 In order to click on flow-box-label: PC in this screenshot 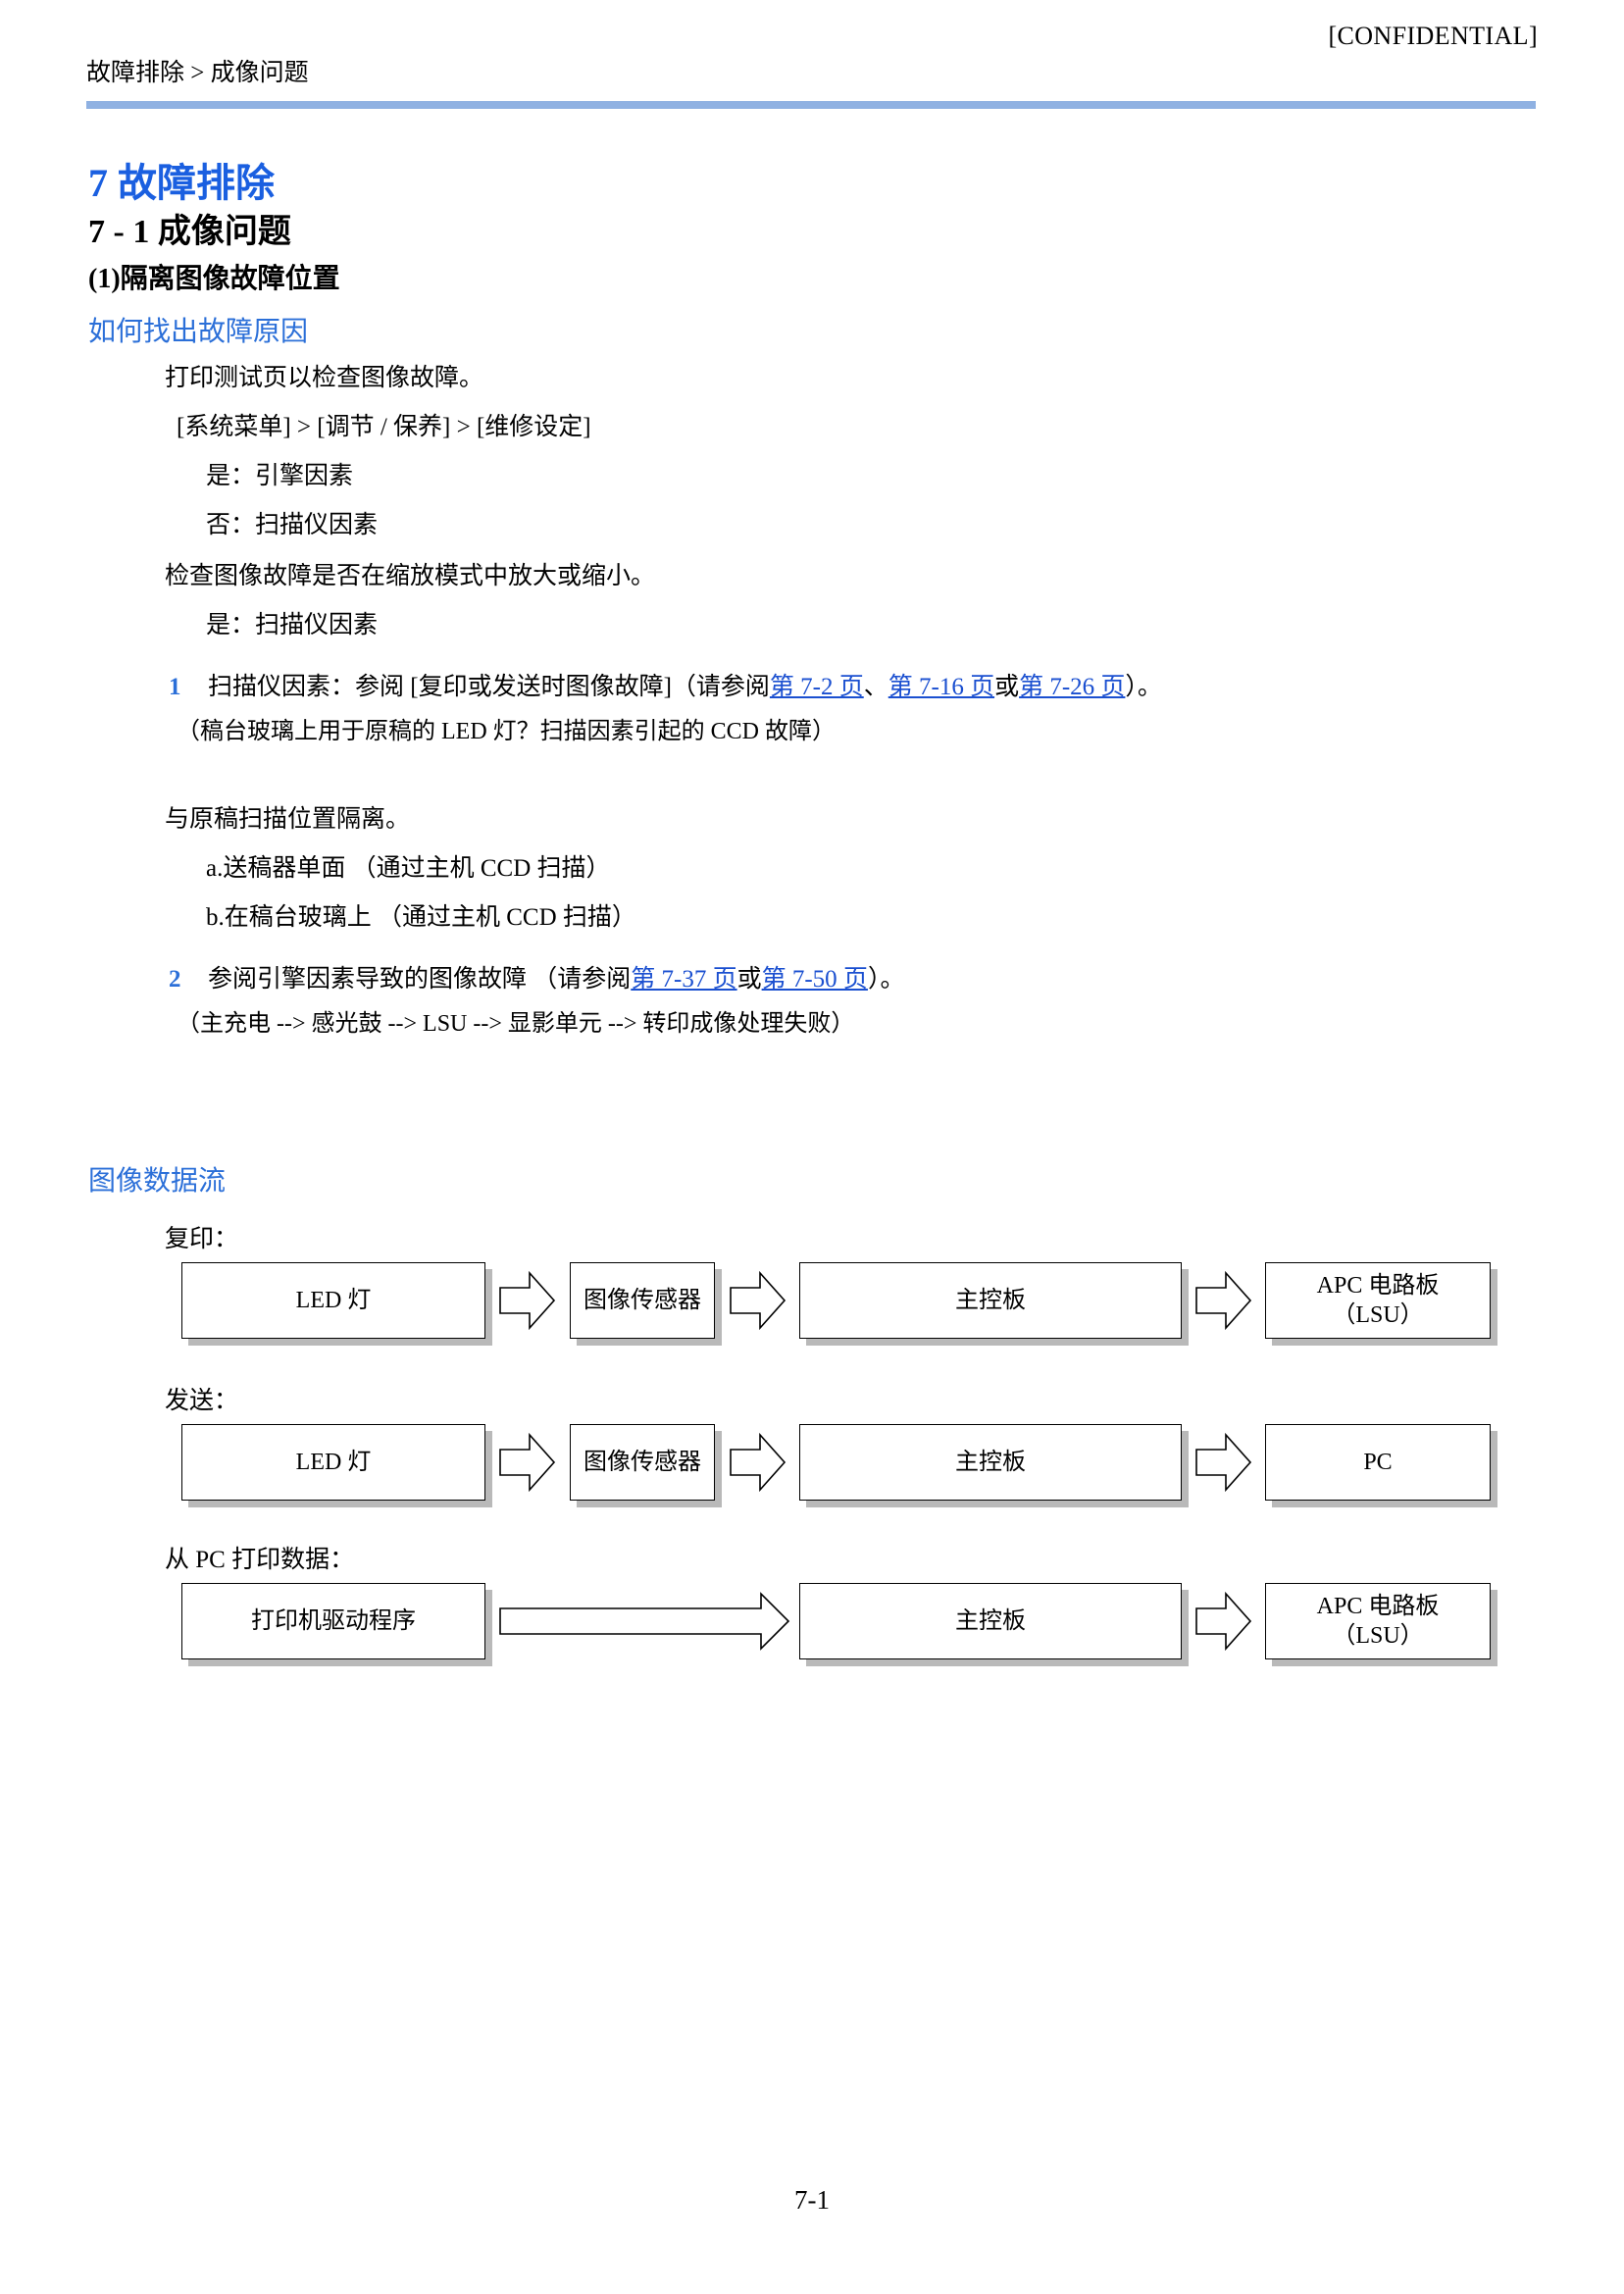, I will do `click(1378, 1462)`.